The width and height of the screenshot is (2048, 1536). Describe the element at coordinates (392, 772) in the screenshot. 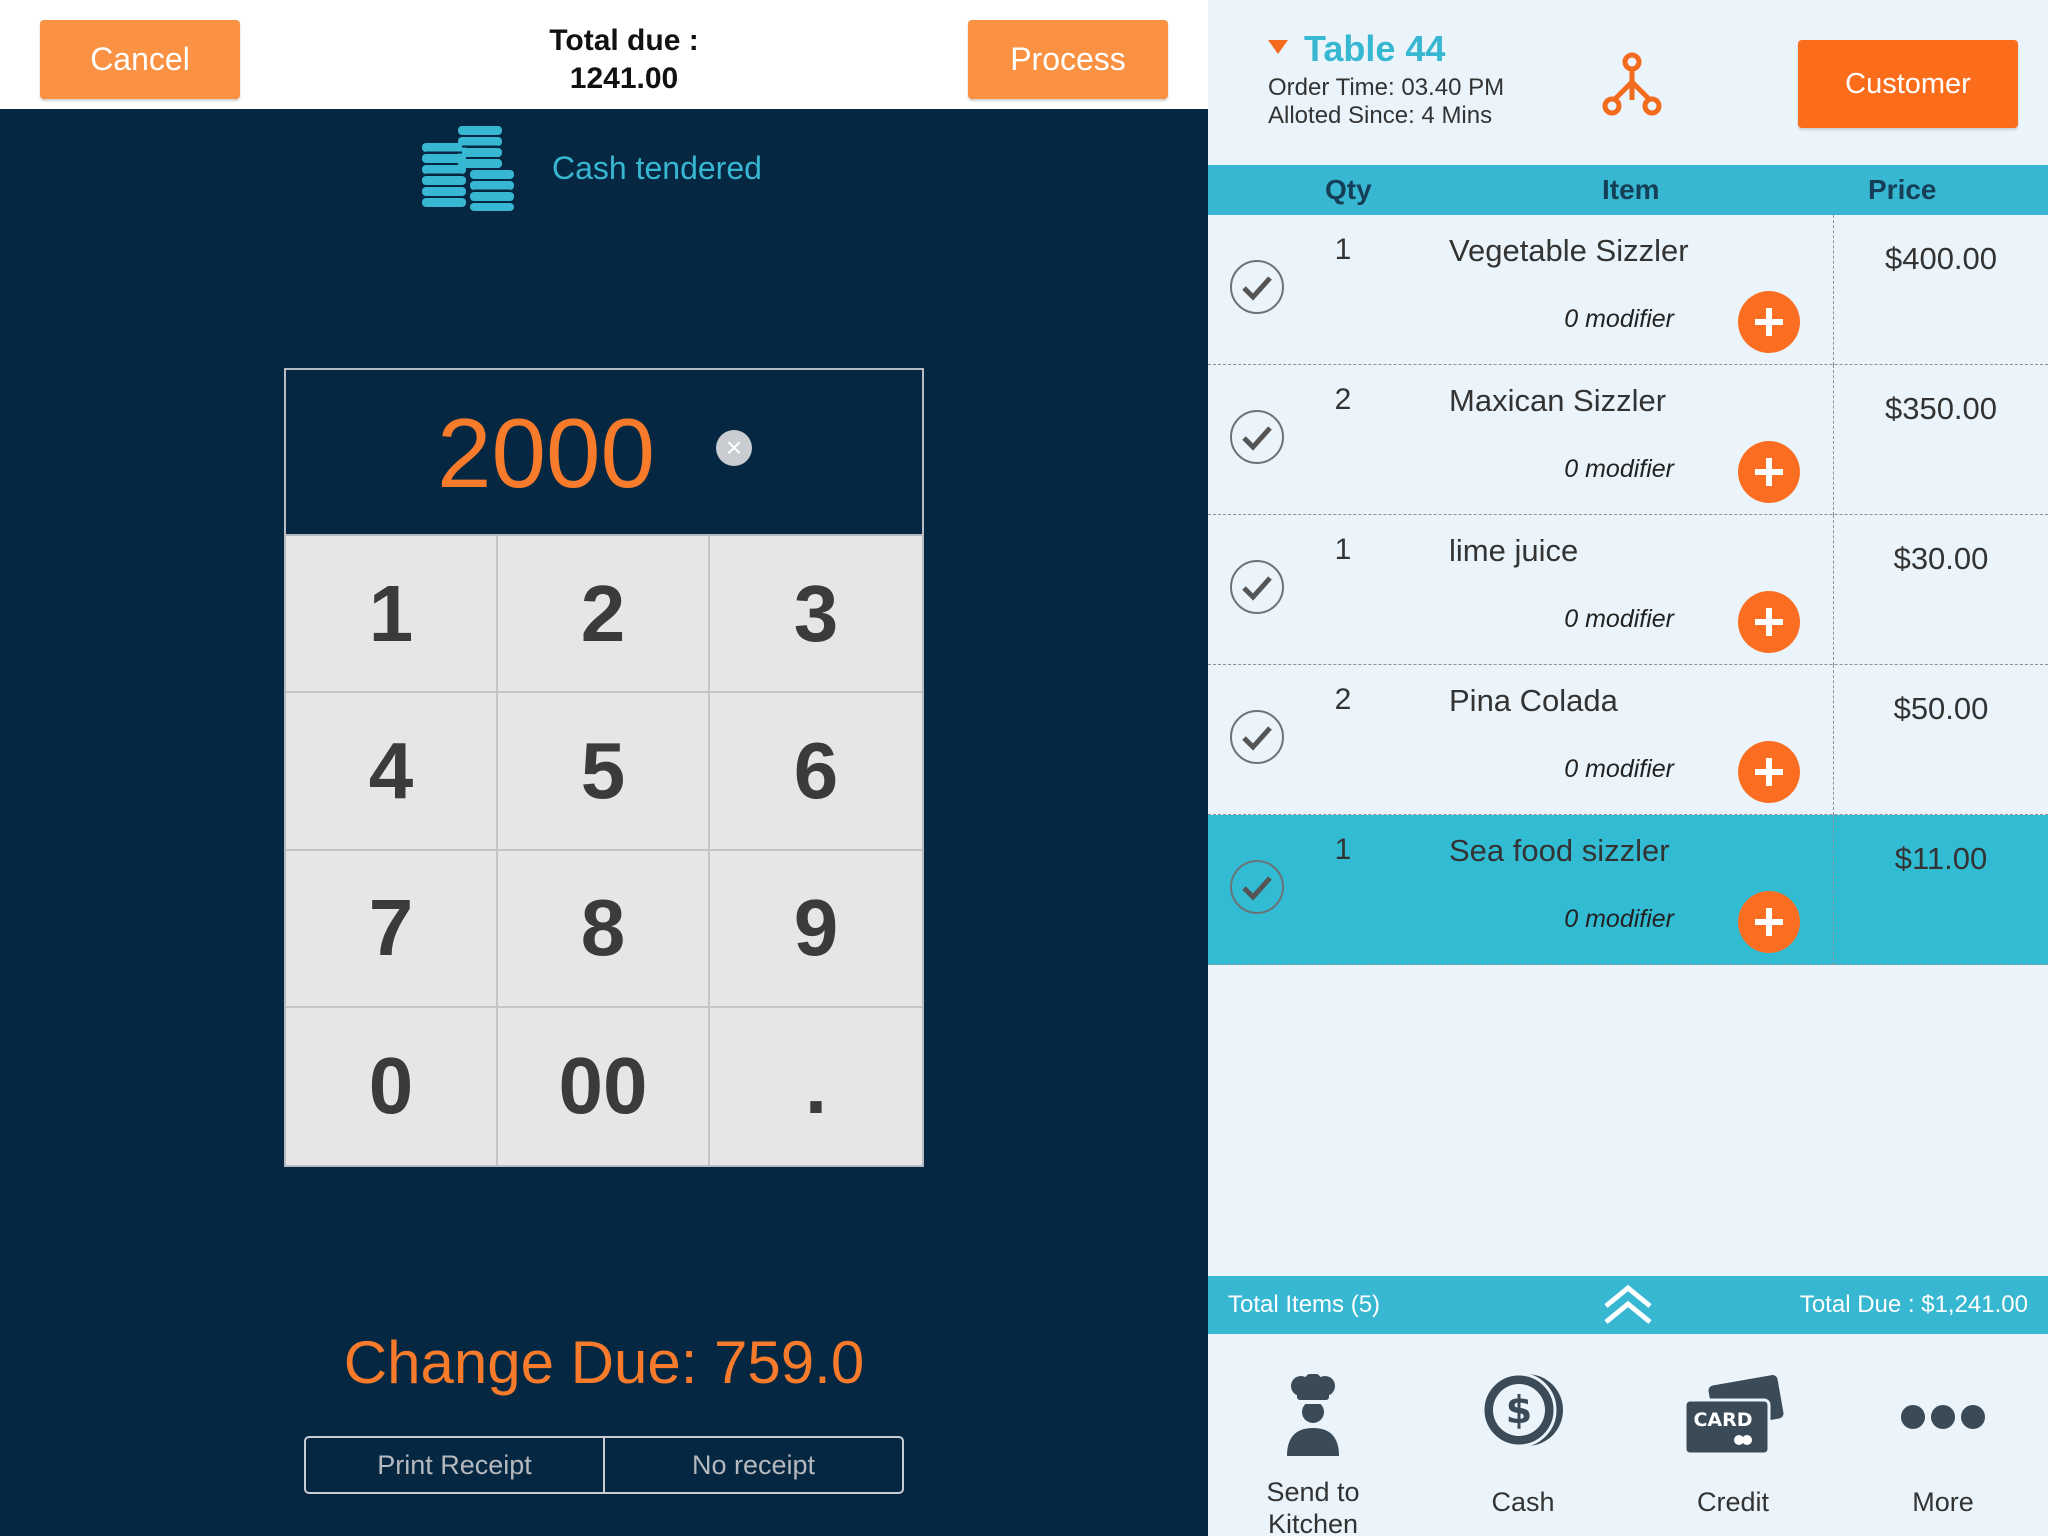

I see `key-4: 4` at that location.